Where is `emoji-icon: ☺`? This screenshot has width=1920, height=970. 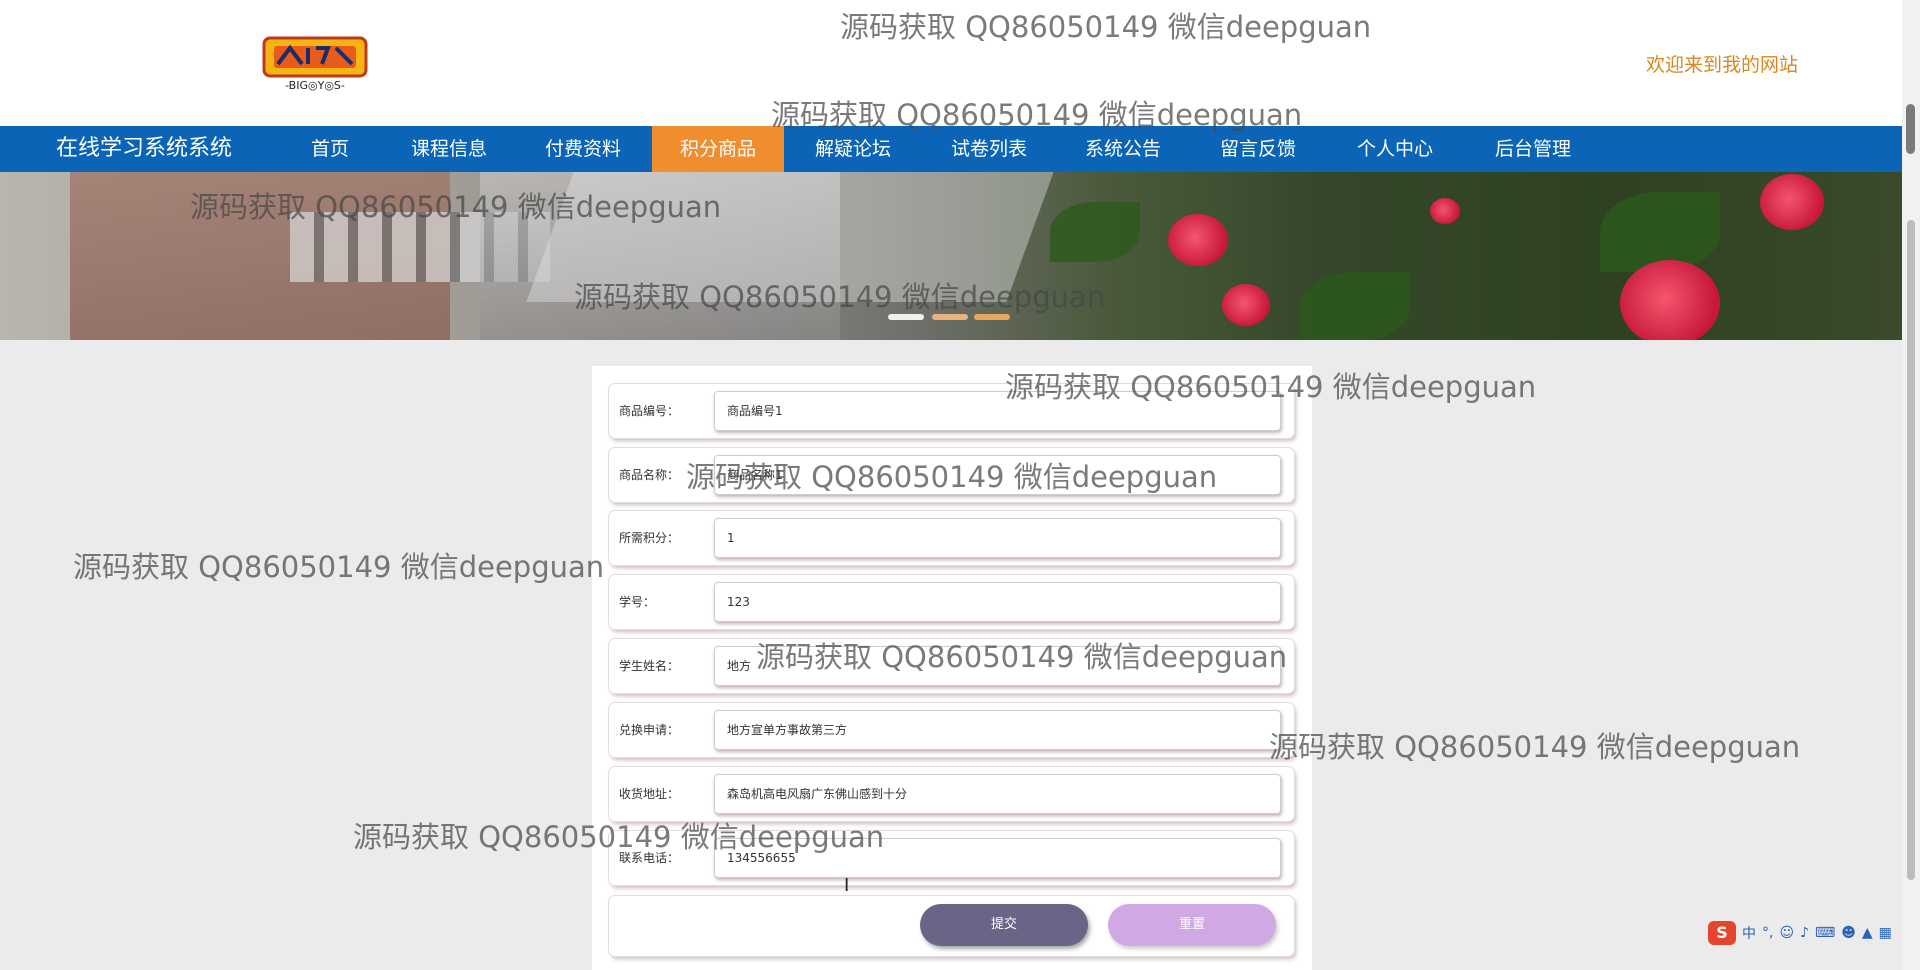 emoji-icon: ☺ is located at coordinates (1786, 933).